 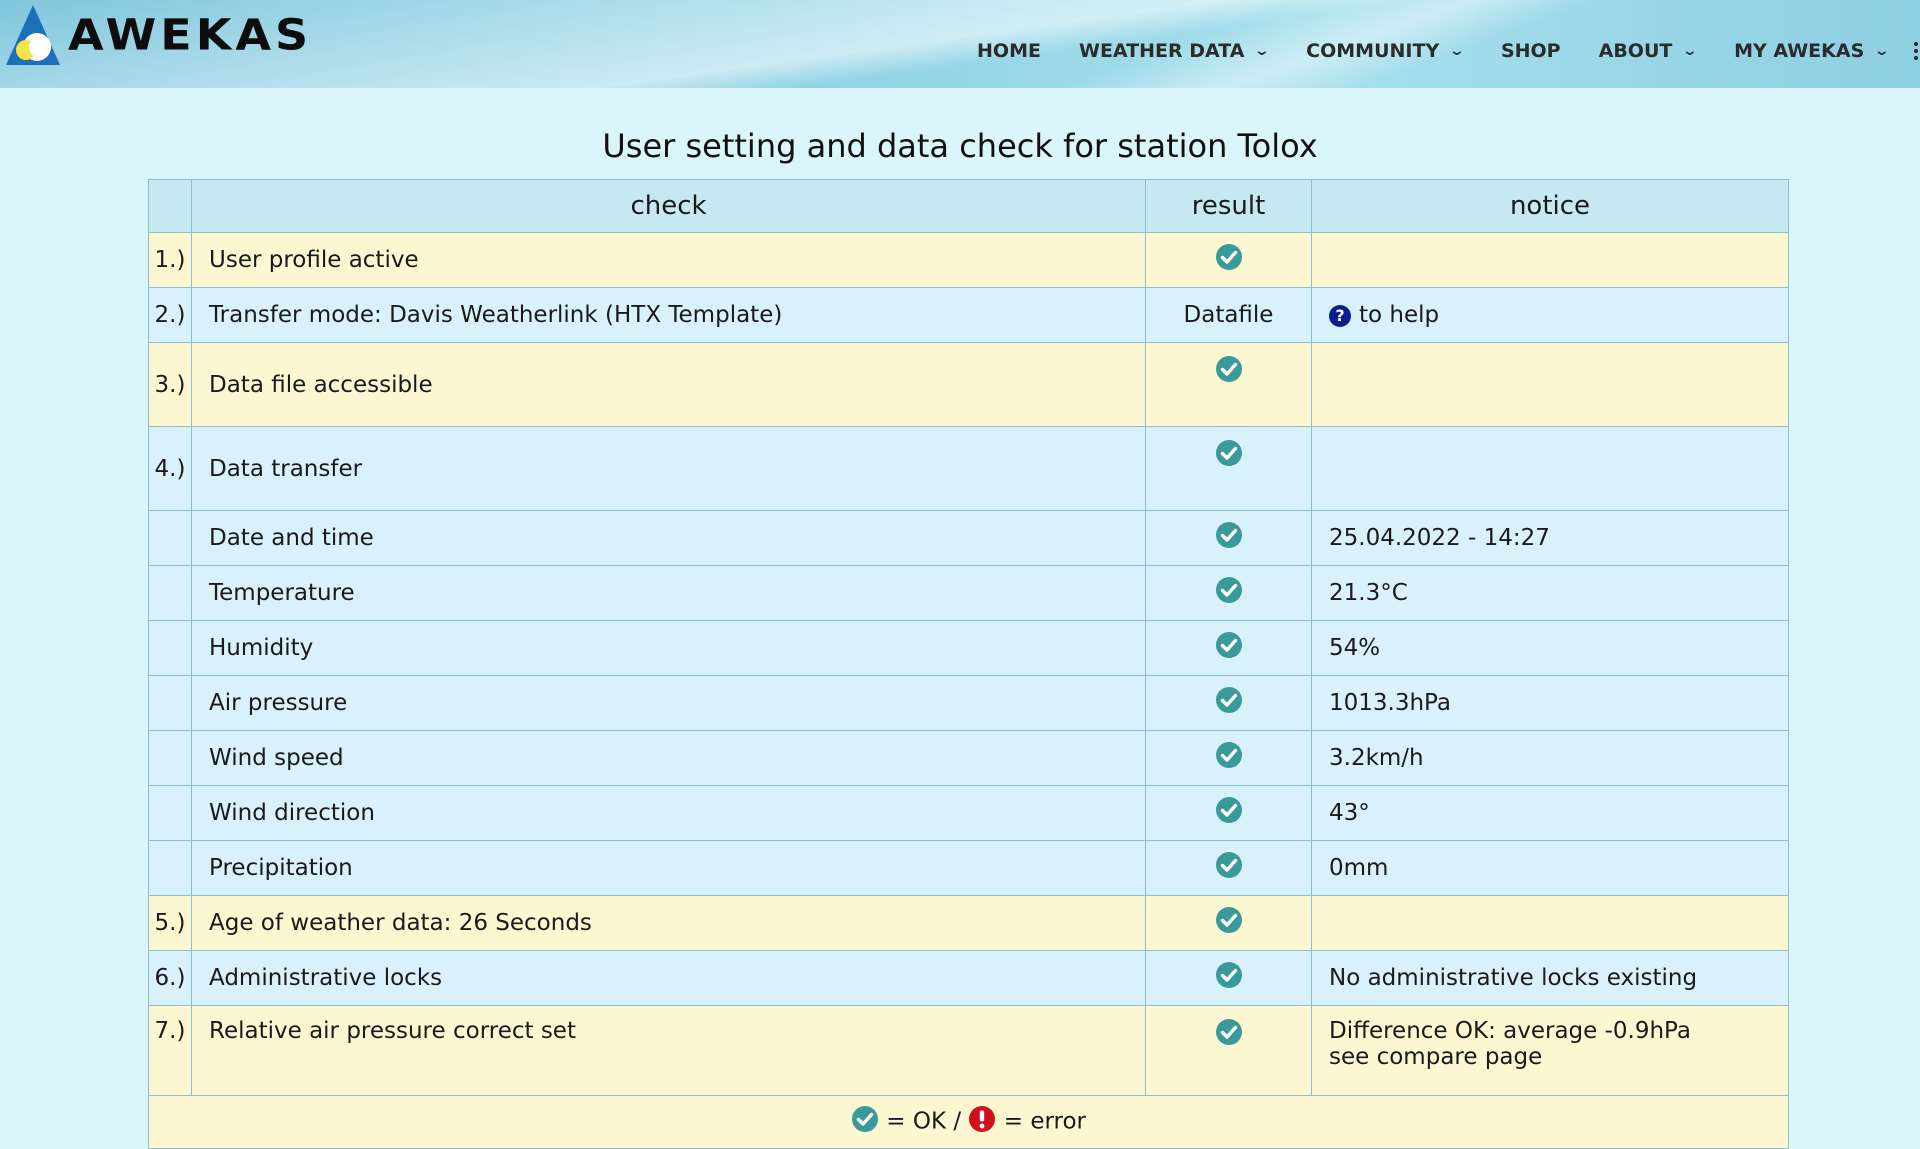 What do you see at coordinates (1550, 648) in the screenshot?
I see `row-notice: 54%` at bounding box center [1550, 648].